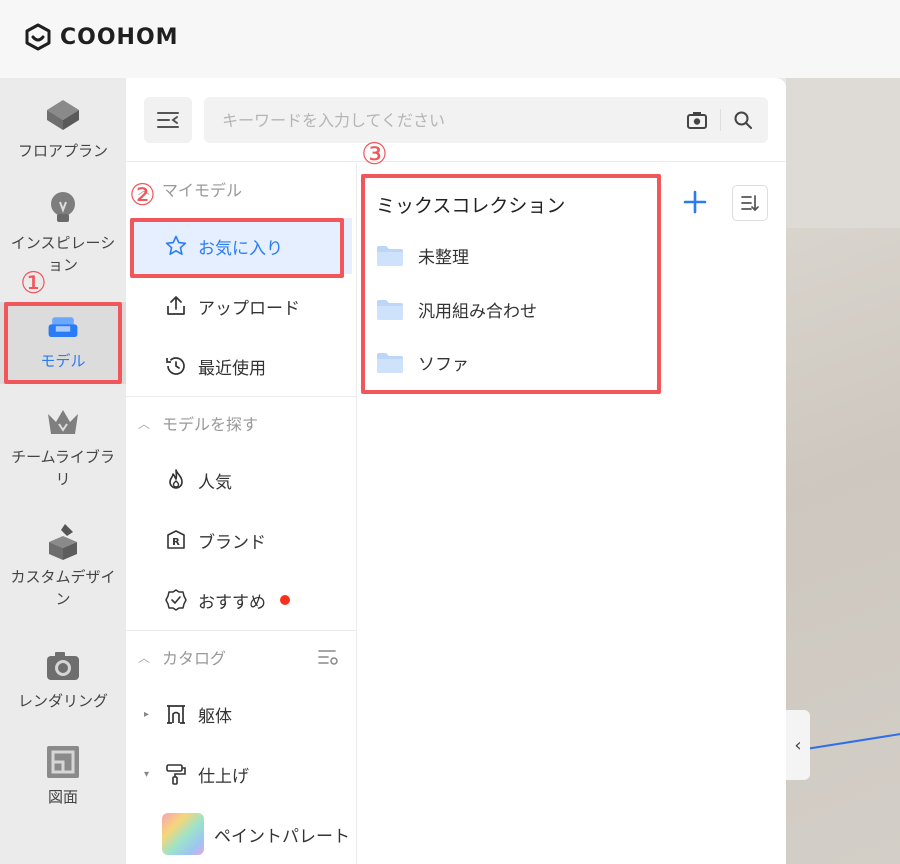 The image size is (900, 864). What do you see at coordinates (176, 600) in the screenshot?
I see `recommend-badge-icon` at bounding box center [176, 600].